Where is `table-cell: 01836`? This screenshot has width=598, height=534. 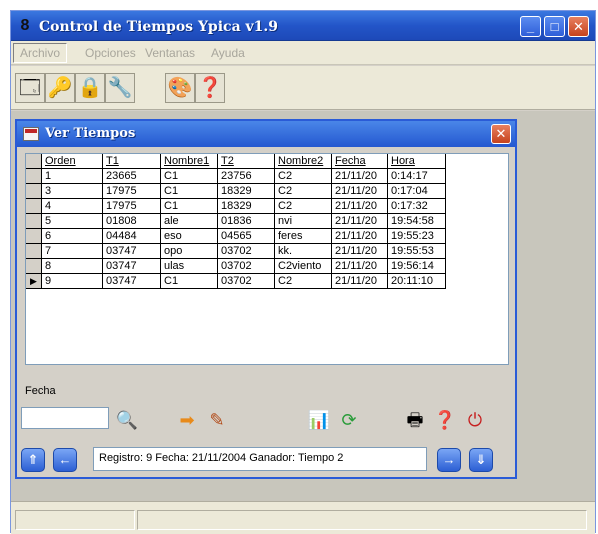 table-cell: 01836 is located at coordinates (246, 221).